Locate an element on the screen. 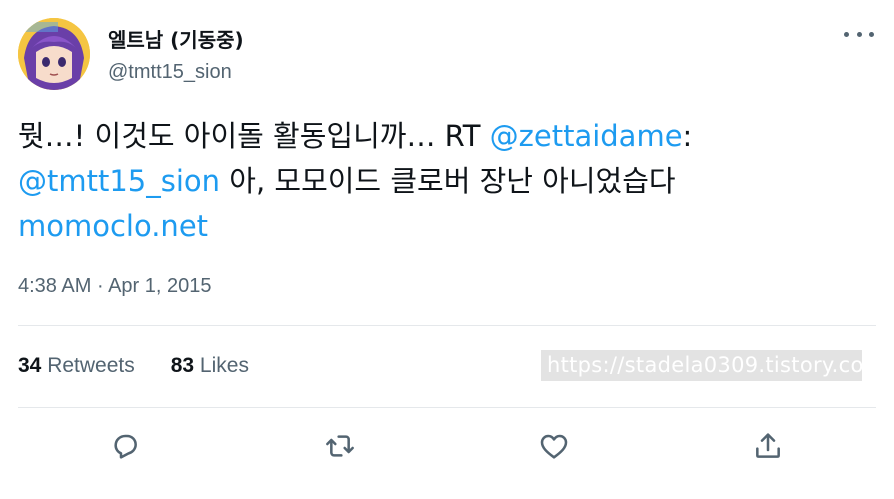  tweet-date: Apr 1, 2015 is located at coordinates (160, 286).